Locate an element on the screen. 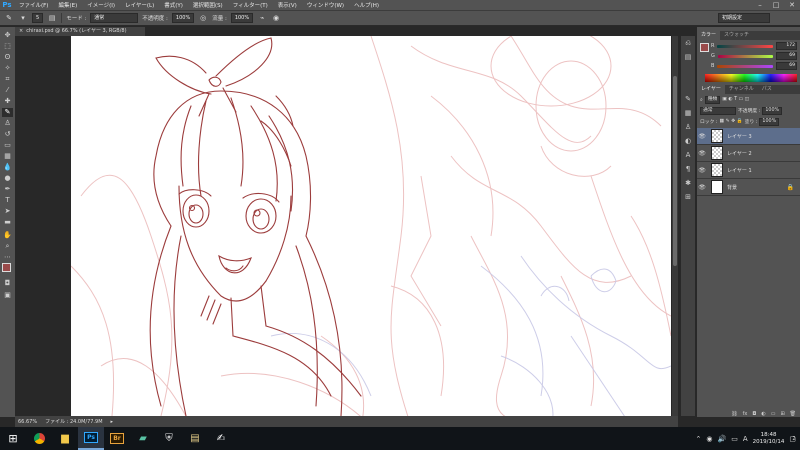 The width and height of the screenshot is (800, 450). blend-mode-select: 通常 is located at coordinates (718, 110).